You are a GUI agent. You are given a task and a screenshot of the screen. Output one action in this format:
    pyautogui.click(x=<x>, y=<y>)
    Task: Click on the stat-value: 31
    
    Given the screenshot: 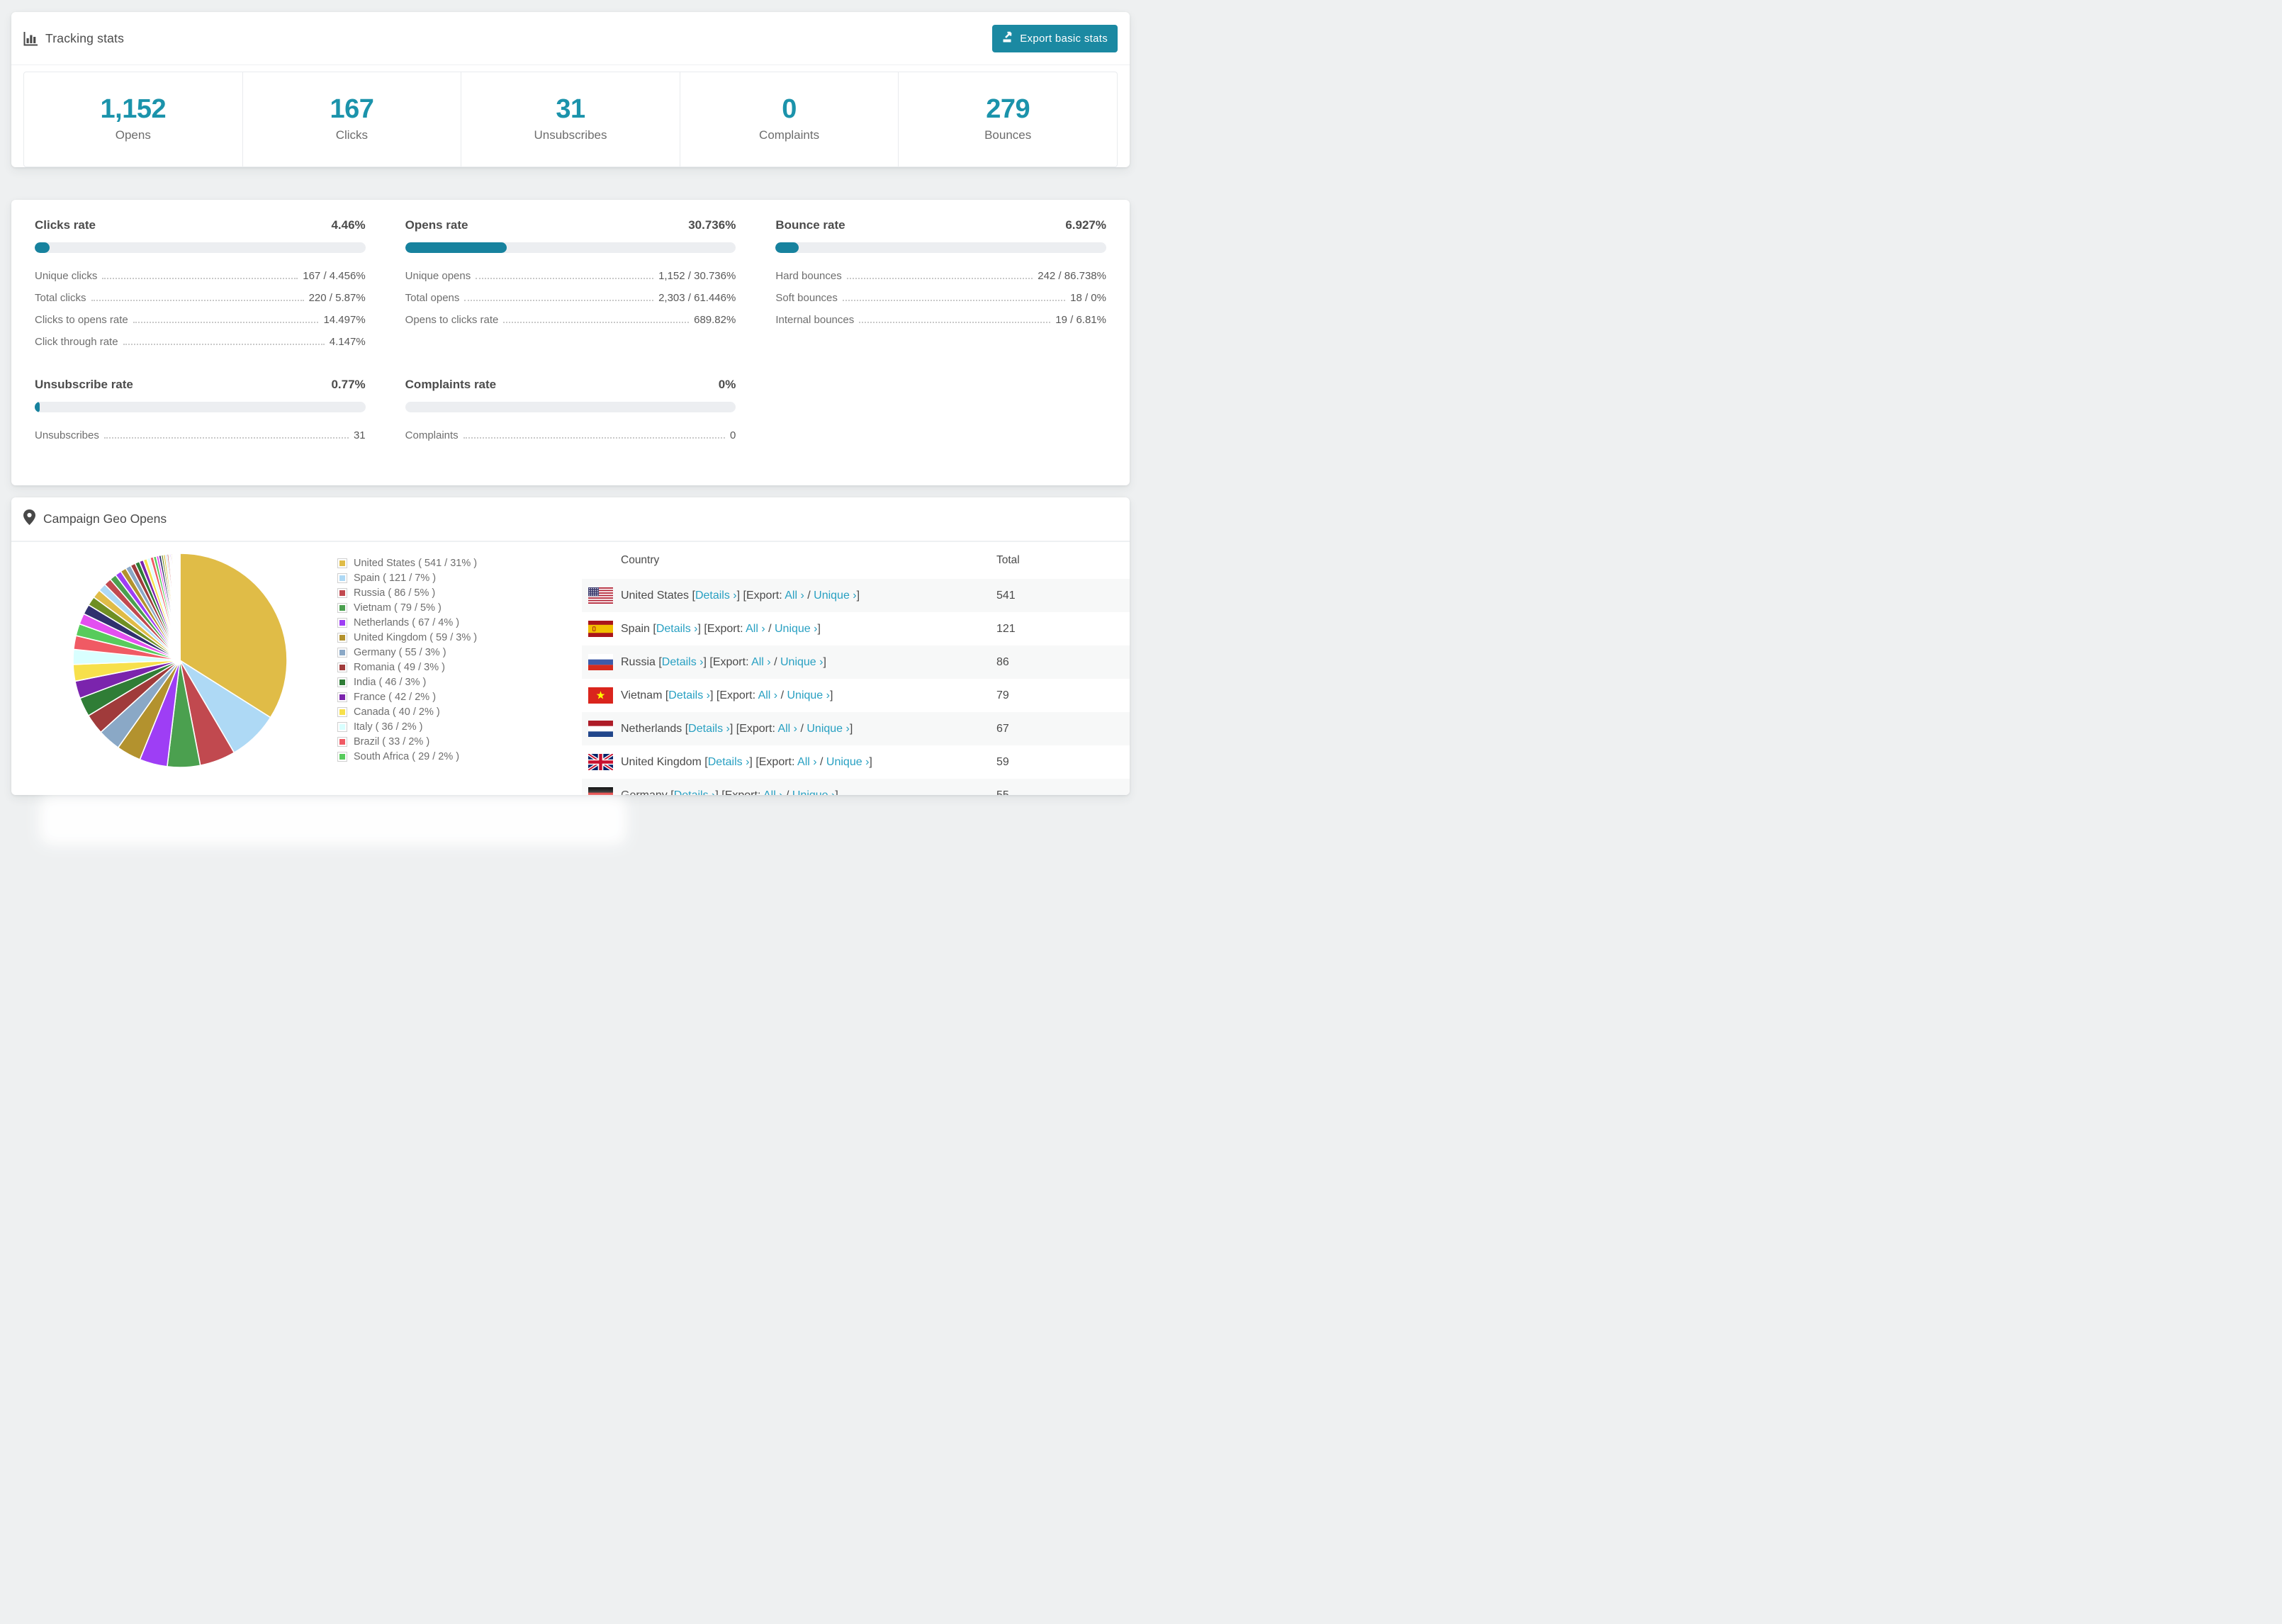 What is the action you would take?
    pyautogui.click(x=570, y=109)
    